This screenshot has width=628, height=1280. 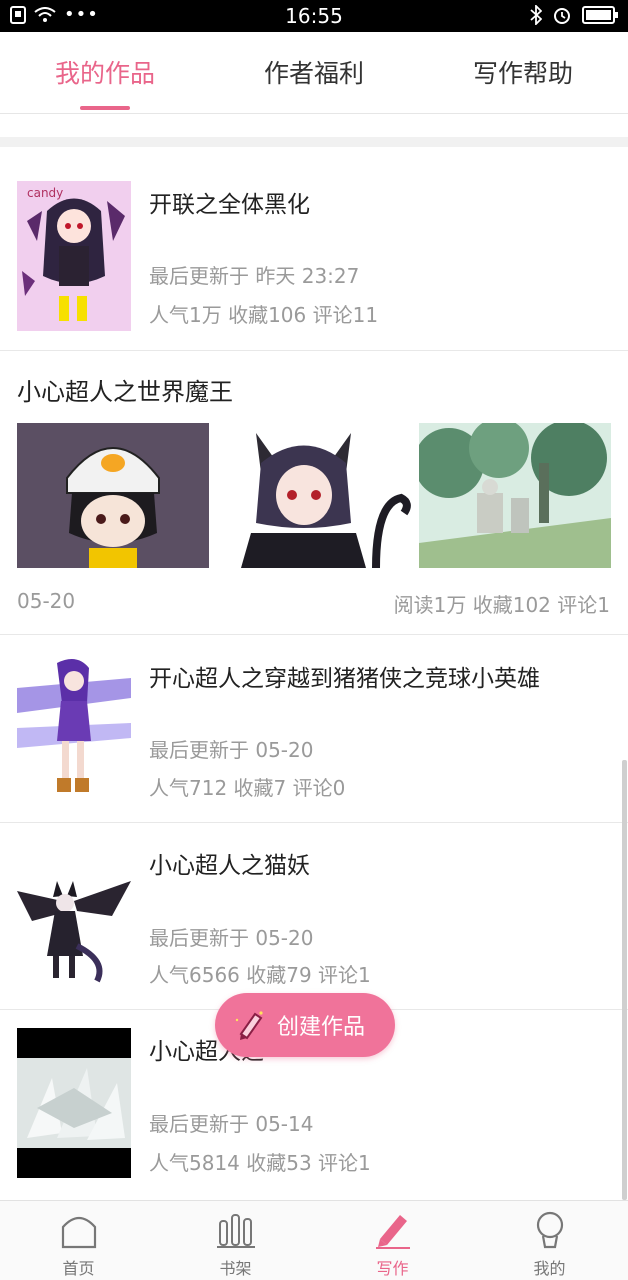 What do you see at coordinates (536, 15) in the screenshot?
I see `bluetooth-icon` at bounding box center [536, 15].